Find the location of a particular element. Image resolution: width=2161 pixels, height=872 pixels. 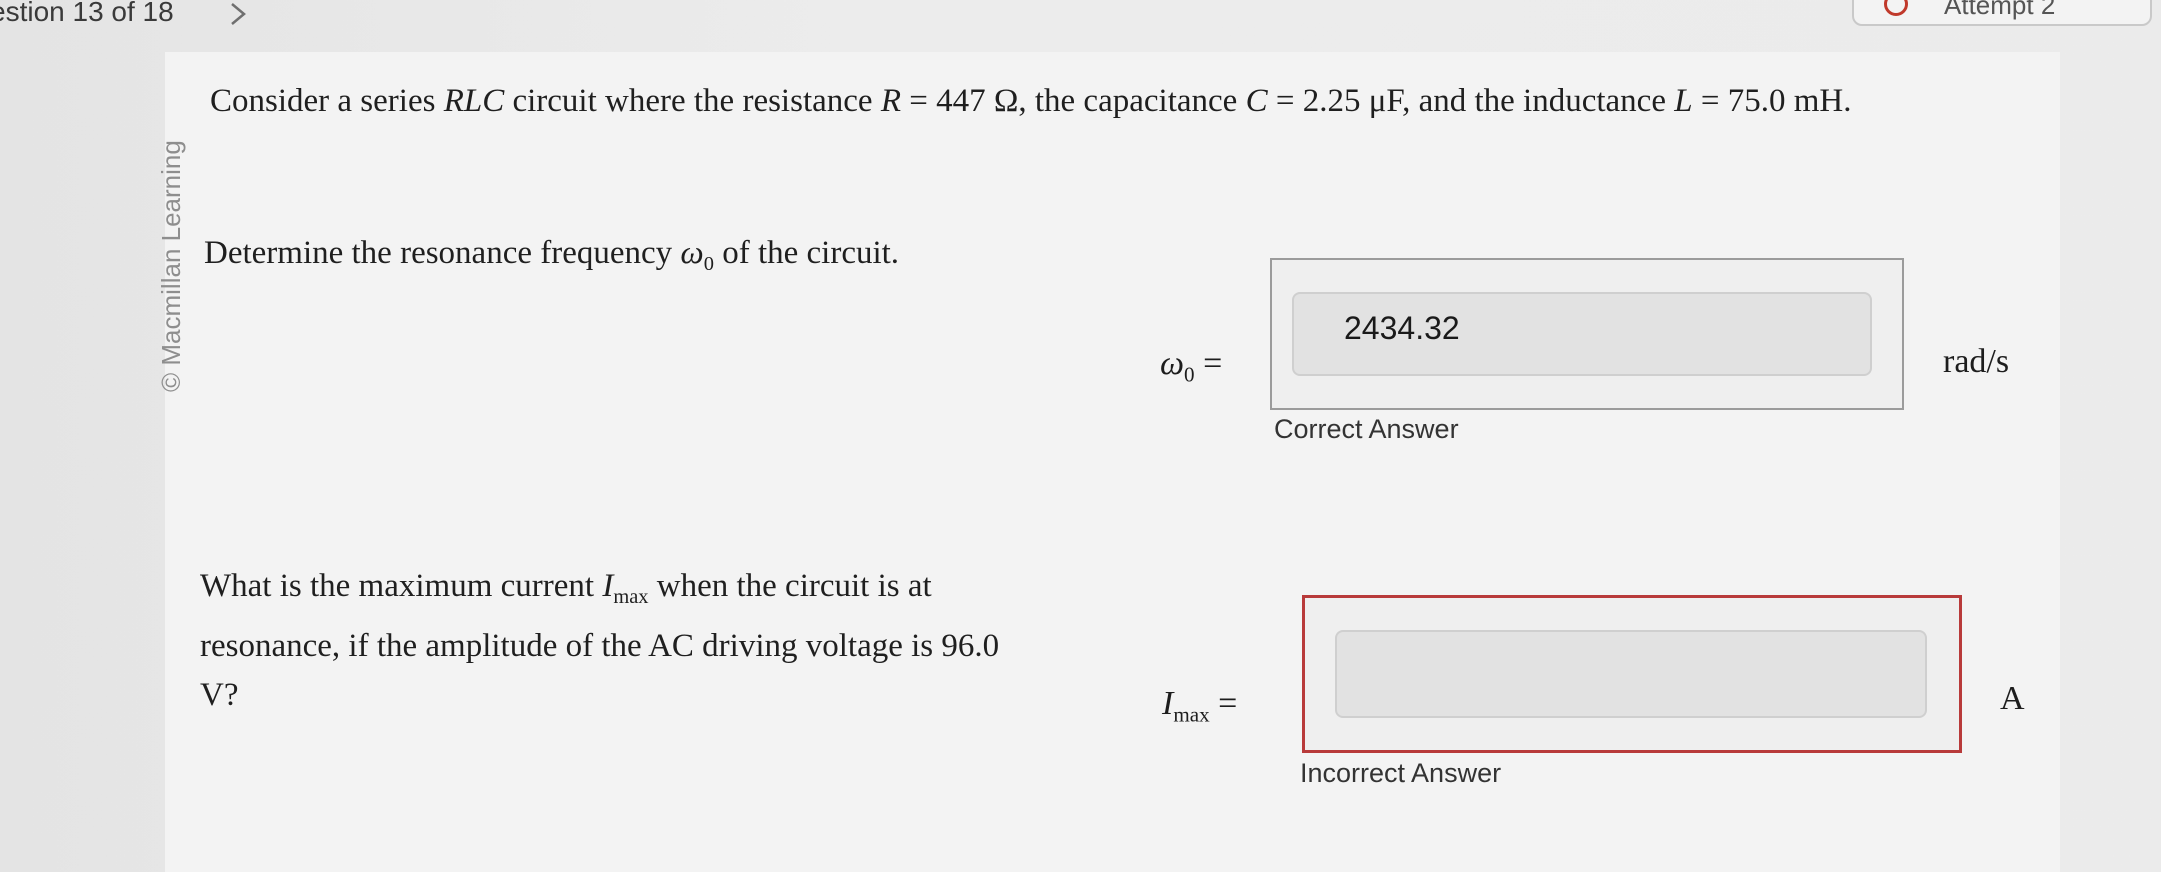

correct-answer-status: Correct Answer is located at coordinates (1366, 429).